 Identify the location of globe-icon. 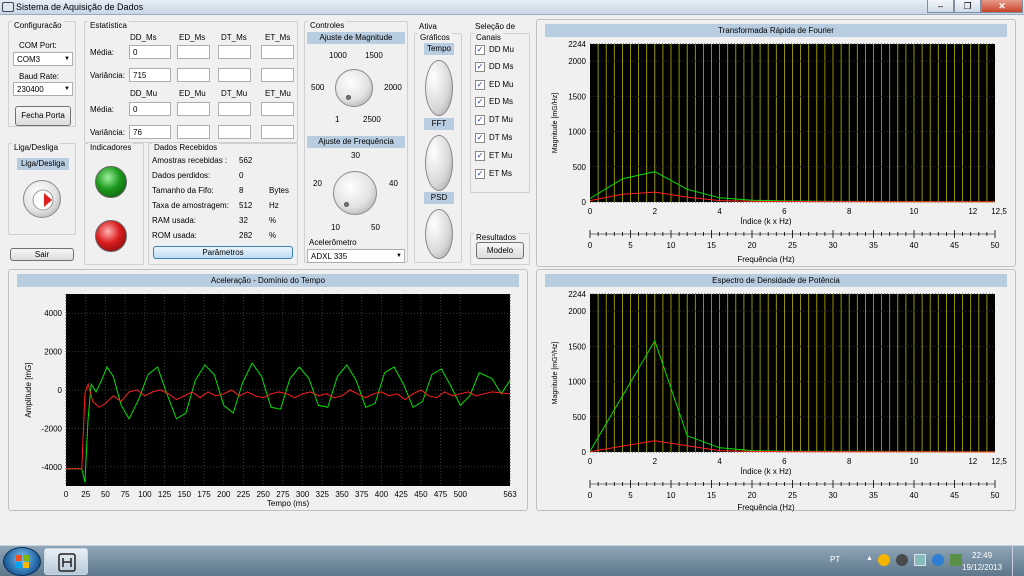
(938, 560).